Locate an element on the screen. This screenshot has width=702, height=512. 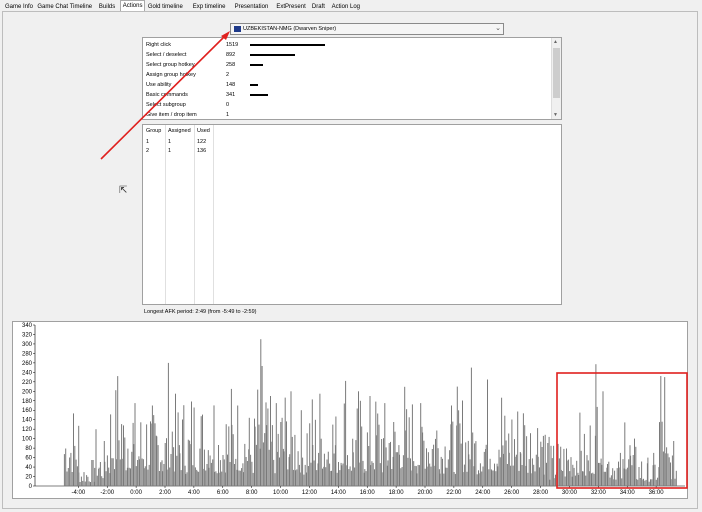
action-stat-label: Give item / drop item is located at coordinates (171, 115).